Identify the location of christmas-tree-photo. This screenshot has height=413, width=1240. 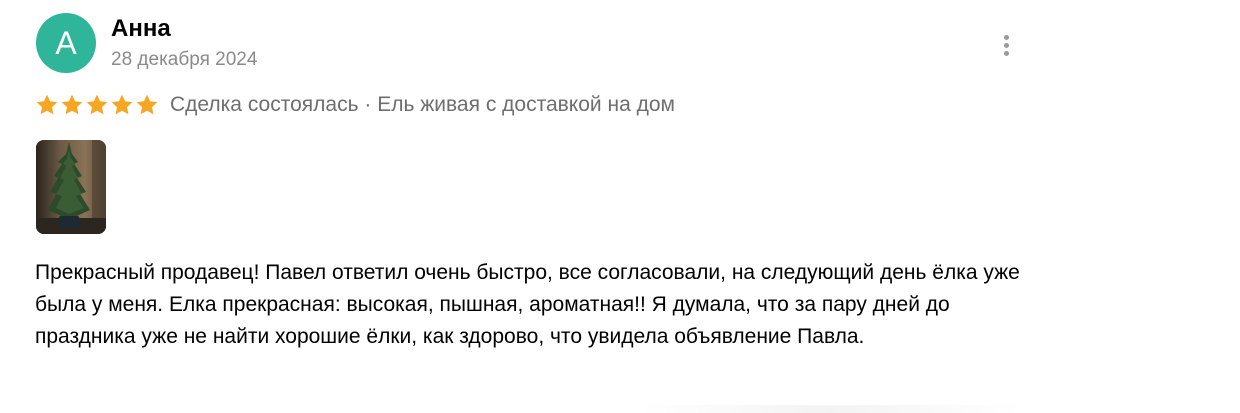
(71, 187).